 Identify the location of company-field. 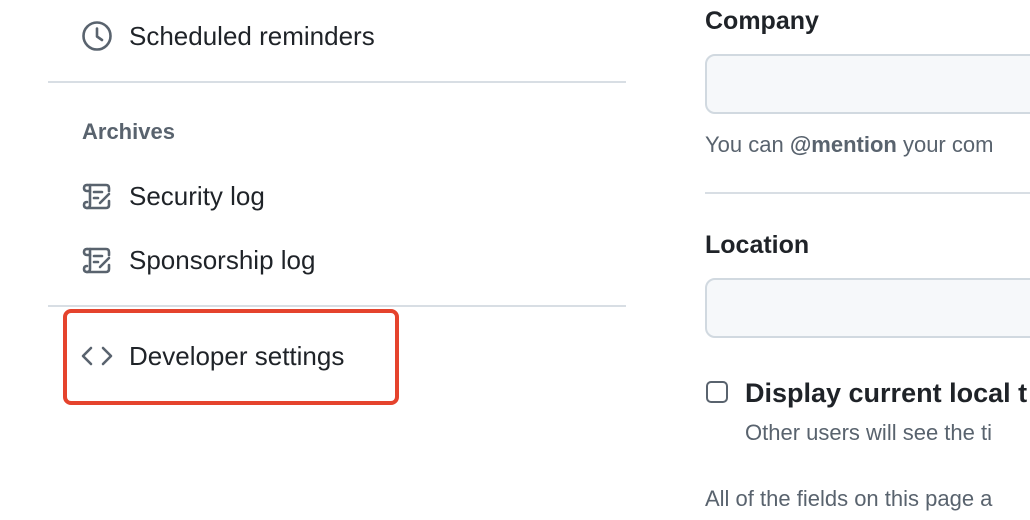
(867, 84).